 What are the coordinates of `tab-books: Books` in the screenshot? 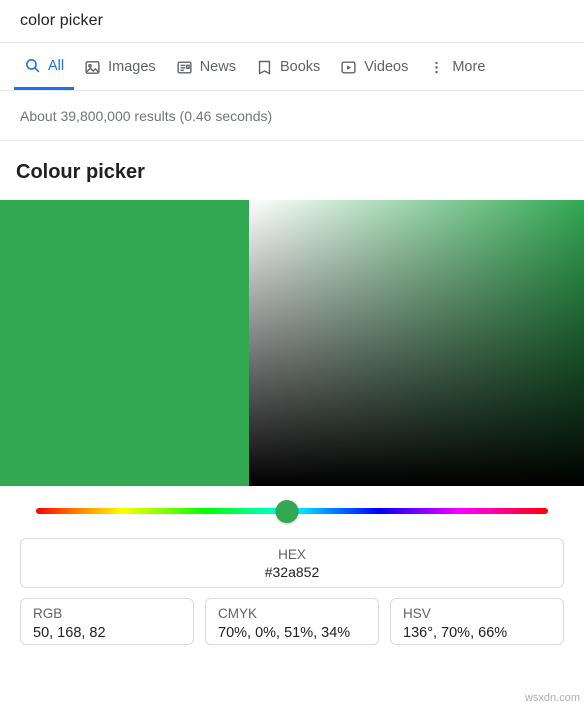 It's located at (288, 67).